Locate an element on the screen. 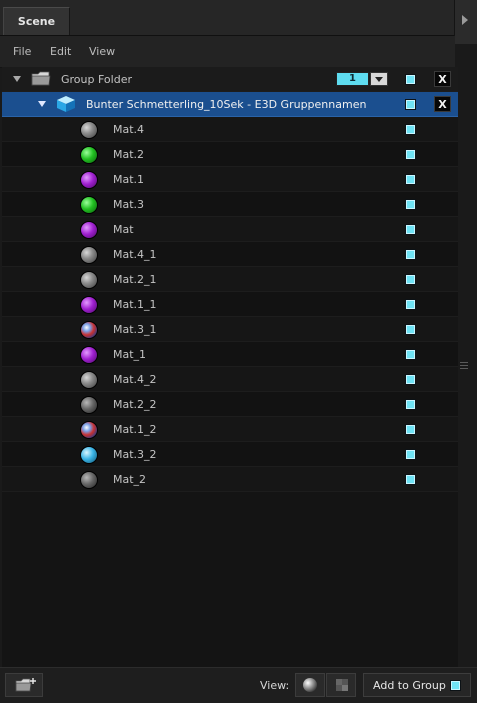  material-label: Mat.4_2 is located at coordinates (135, 379).